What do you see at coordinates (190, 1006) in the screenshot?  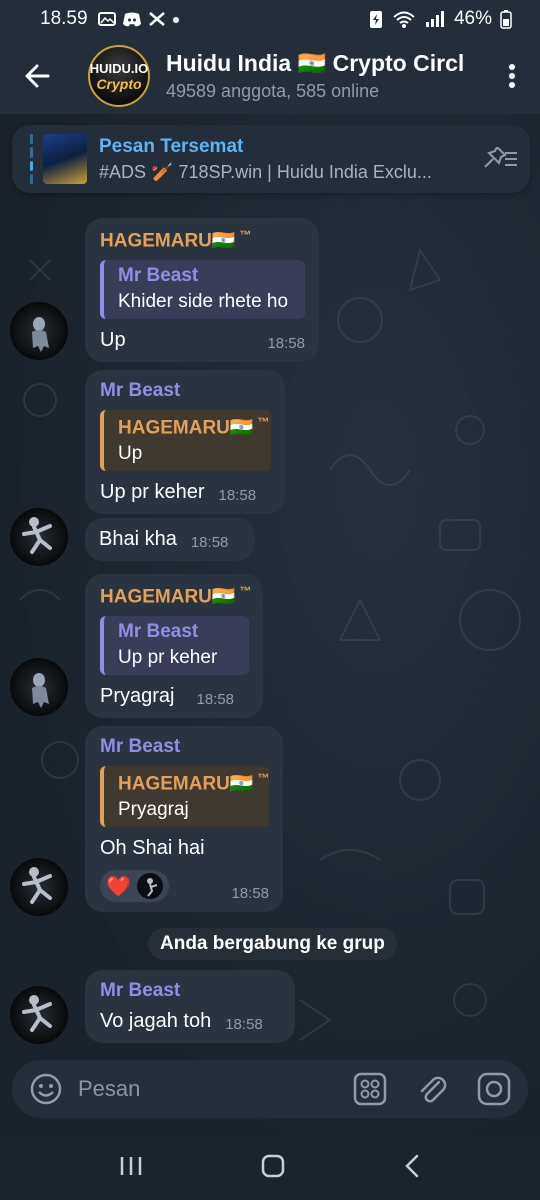 I see `message-bubble: Mr Beast Vo jagah toh 18:58` at bounding box center [190, 1006].